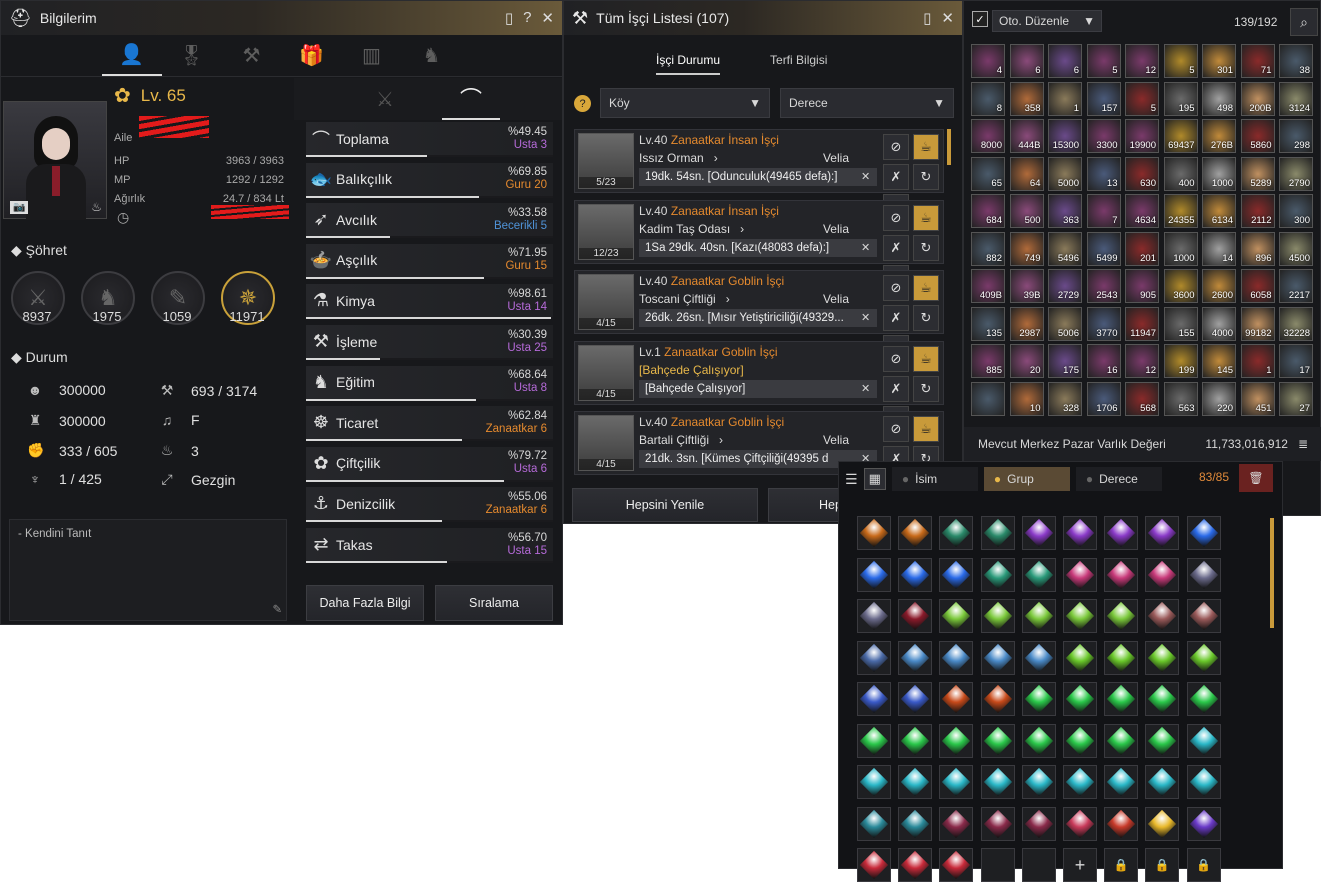 This screenshot has width=1321, height=882. Describe the element at coordinates (1142, 61) in the screenshot. I see `inventory-slot: 12` at that location.